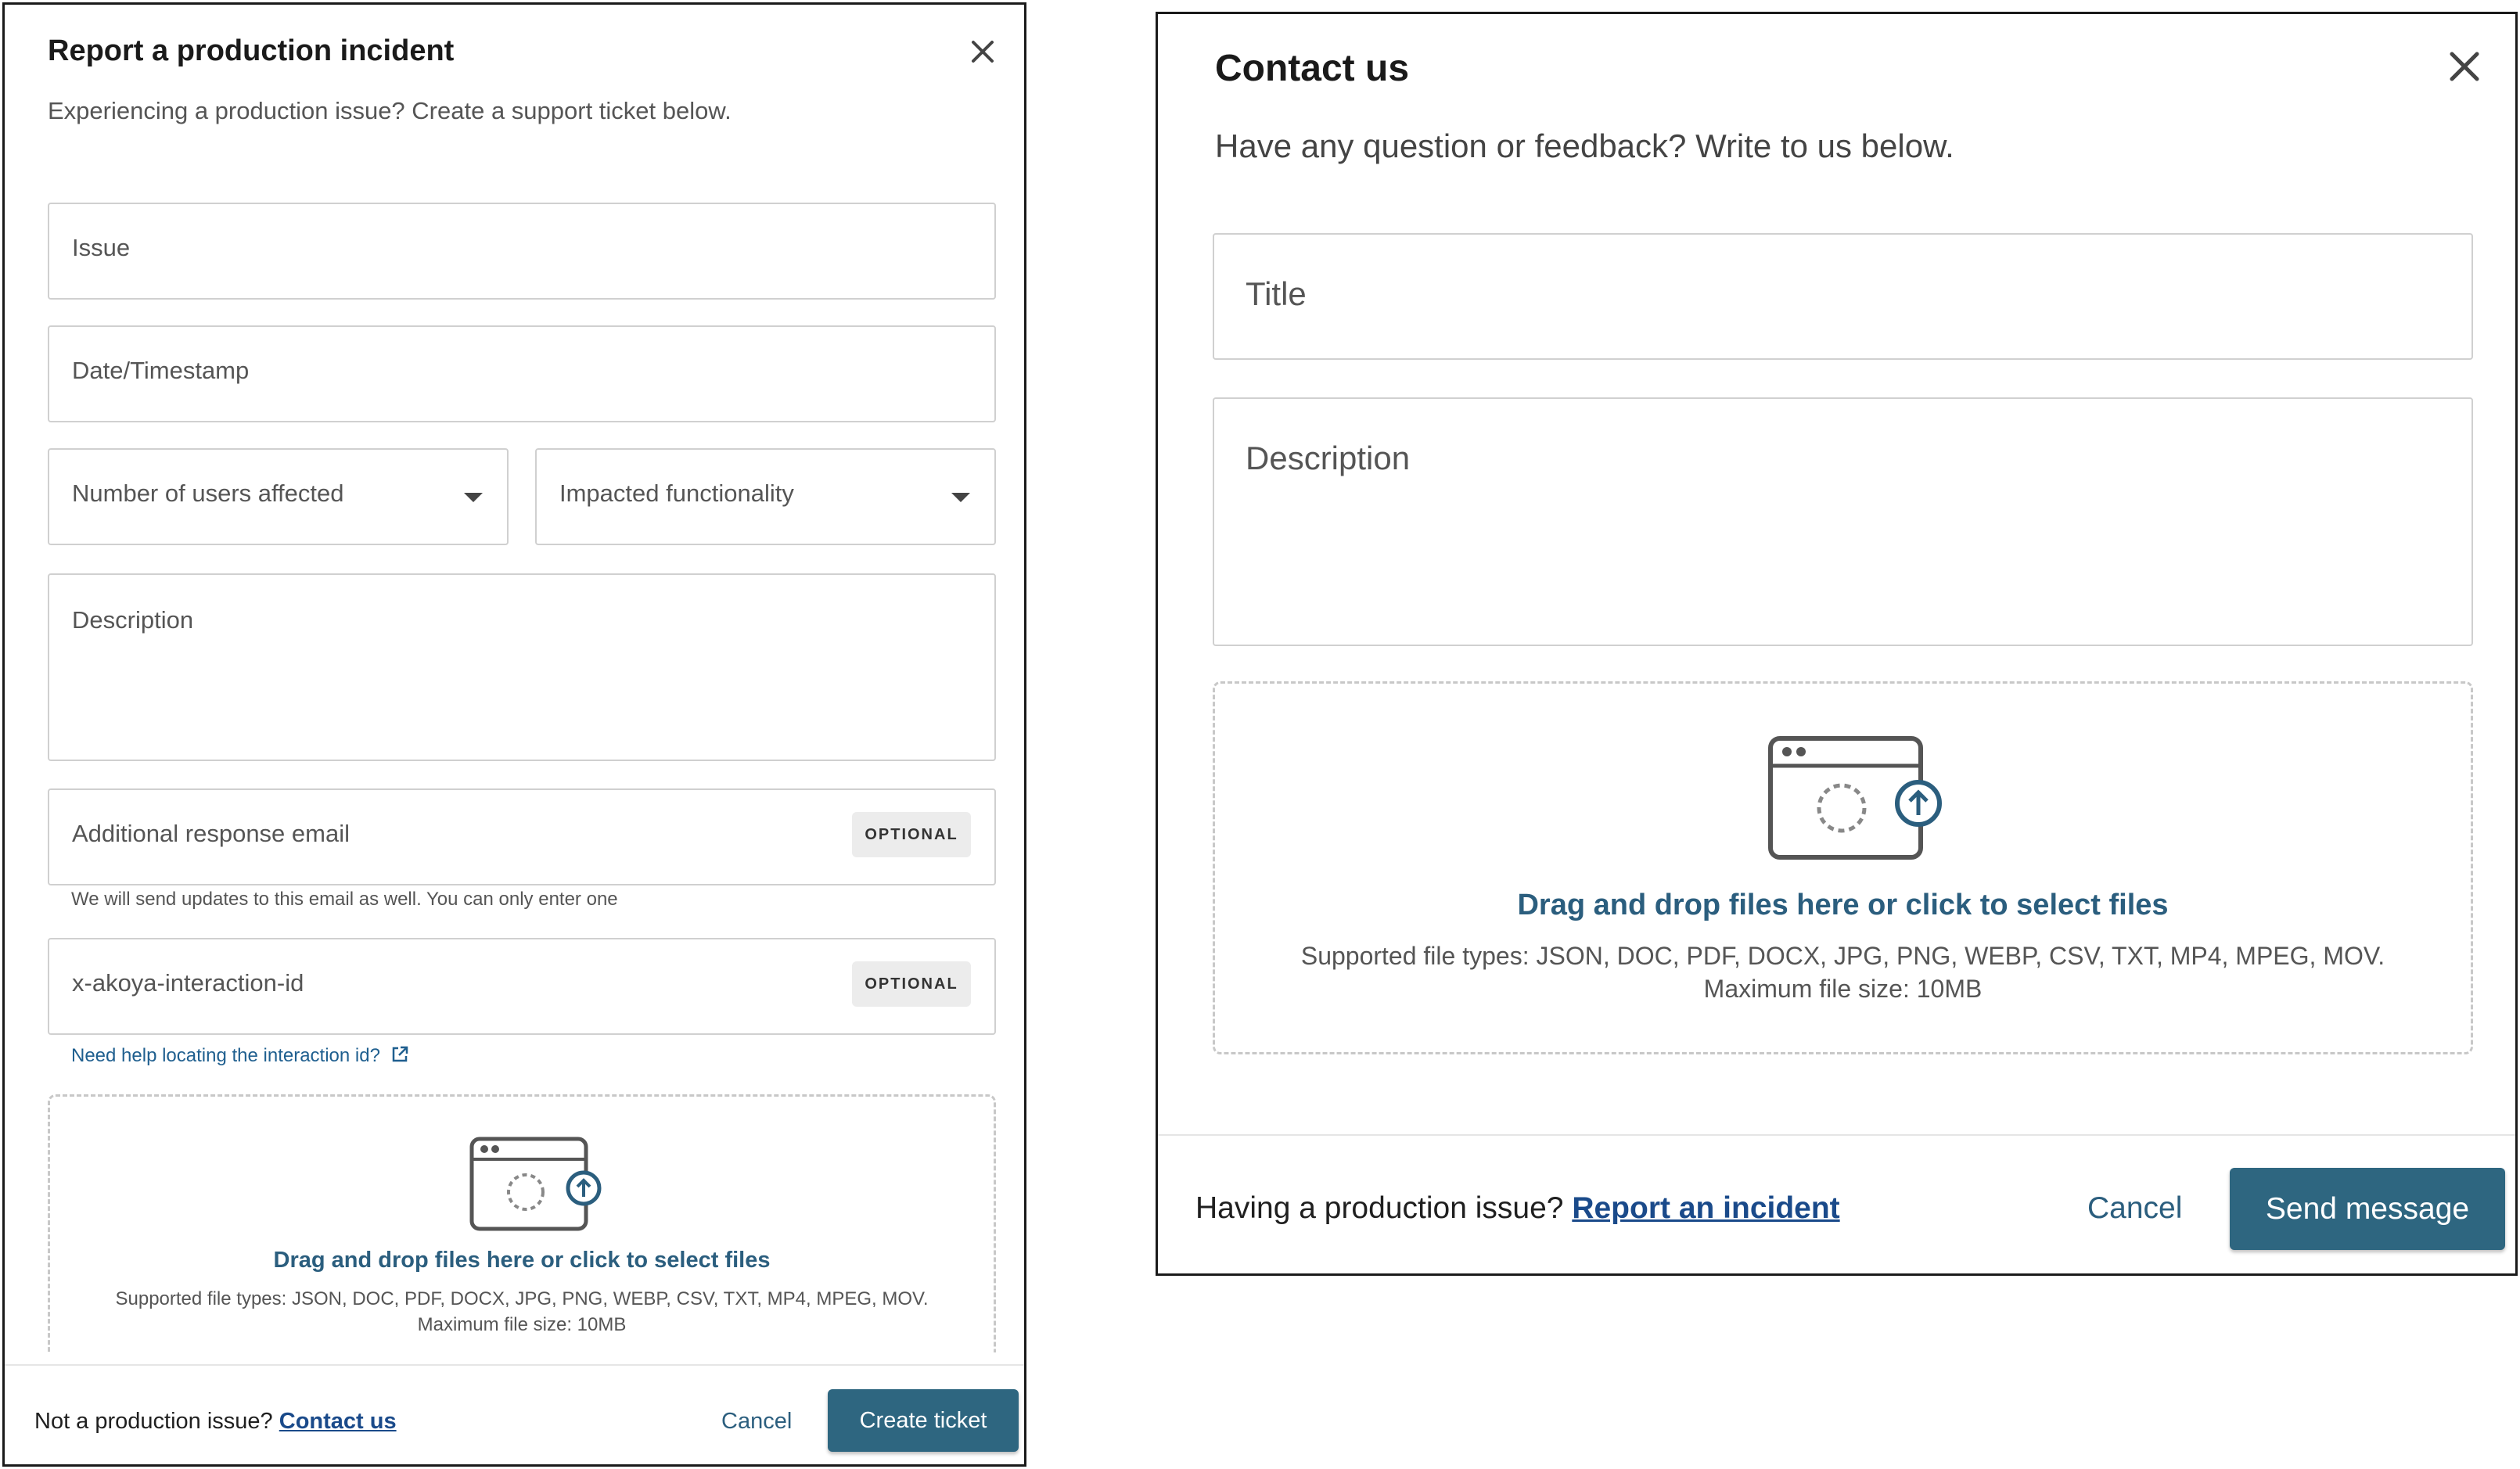 The width and height of the screenshot is (2520, 1469). Describe the element at coordinates (251, 50) in the screenshot. I see `modal-title: Report a production incident` at that location.